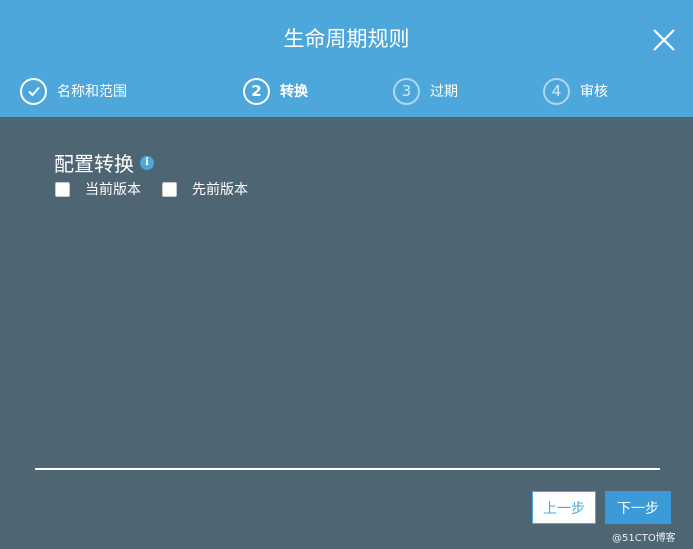  I want to click on current-version-option: 当前版本, so click(98, 189).